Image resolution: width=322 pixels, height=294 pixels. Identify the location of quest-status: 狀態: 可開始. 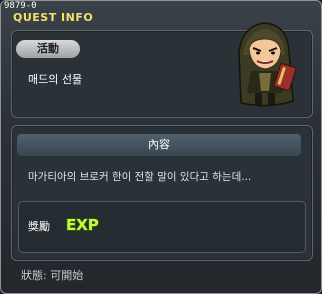
(52, 275).